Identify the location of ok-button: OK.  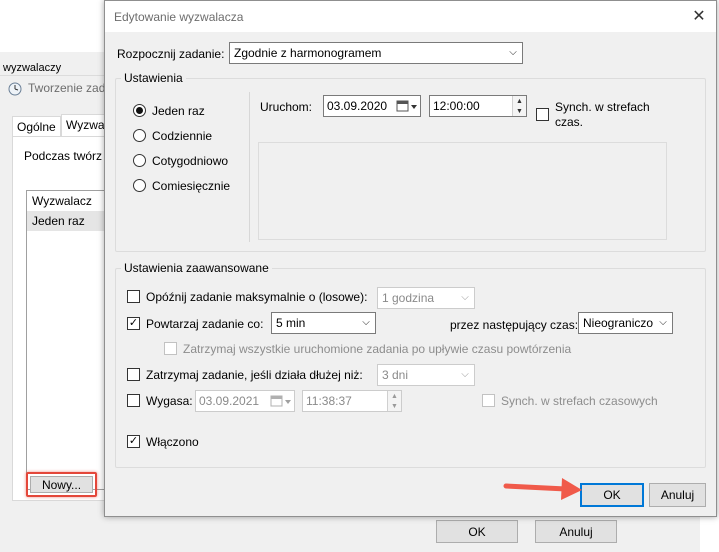
(612, 495).